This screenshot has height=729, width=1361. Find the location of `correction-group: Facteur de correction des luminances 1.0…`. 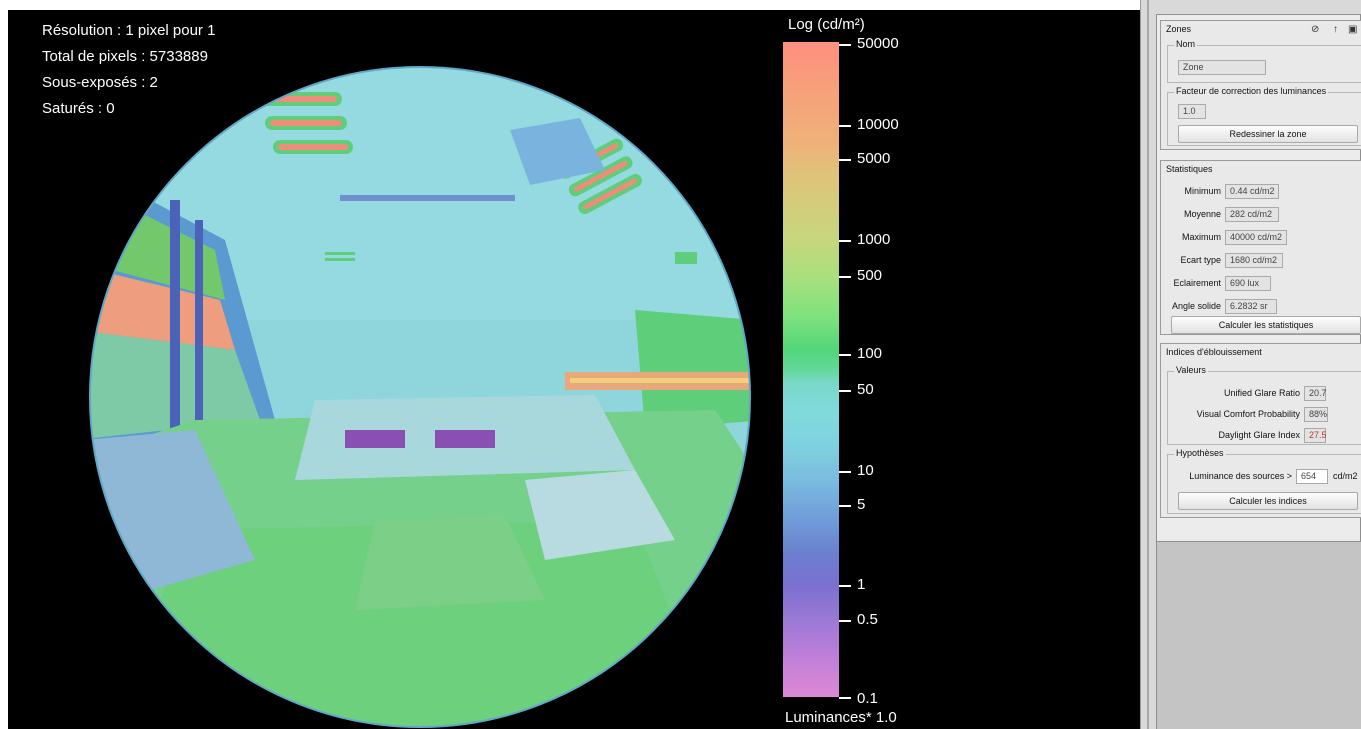

correction-group: Facteur de correction des luminances 1.0… is located at coordinates (1264, 116).